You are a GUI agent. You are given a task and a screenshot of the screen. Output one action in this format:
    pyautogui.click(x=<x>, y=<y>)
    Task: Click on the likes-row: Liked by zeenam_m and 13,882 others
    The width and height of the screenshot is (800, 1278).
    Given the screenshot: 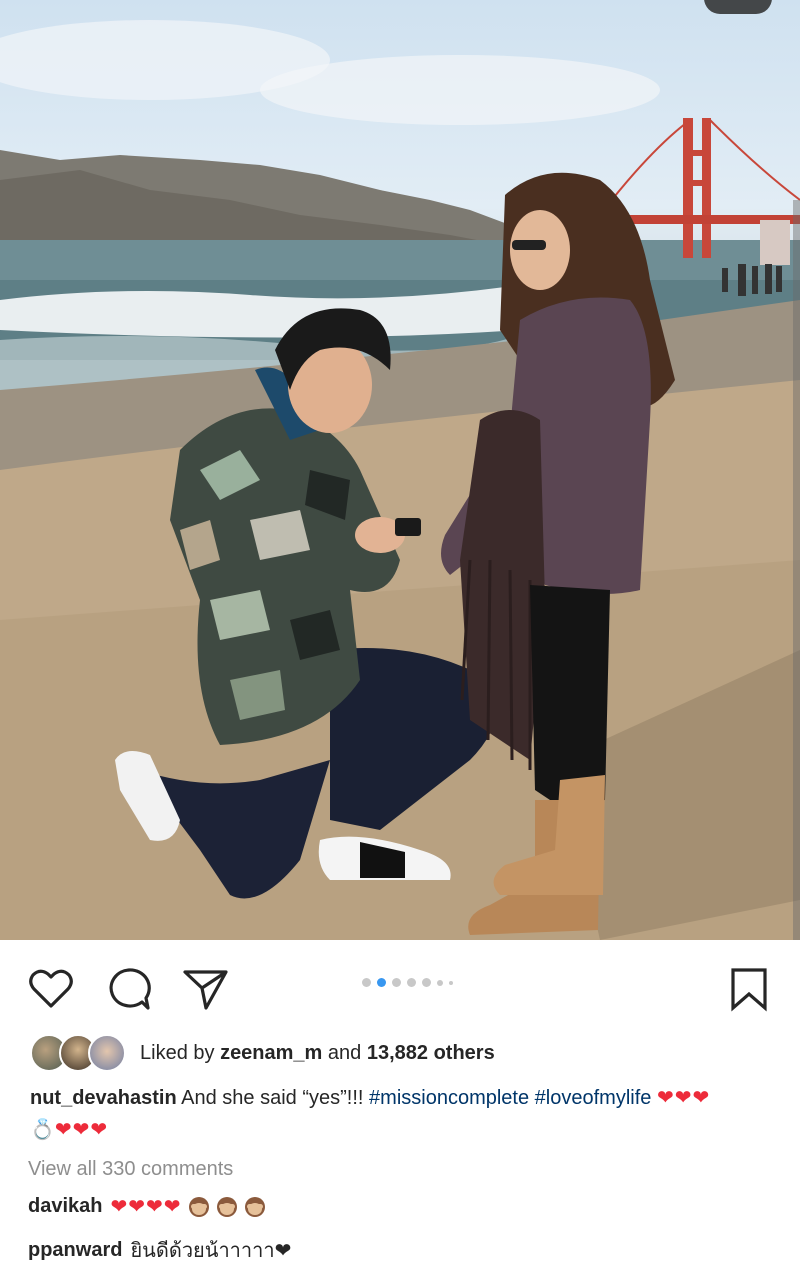 What is the action you would take?
    pyautogui.click(x=262, y=1053)
    